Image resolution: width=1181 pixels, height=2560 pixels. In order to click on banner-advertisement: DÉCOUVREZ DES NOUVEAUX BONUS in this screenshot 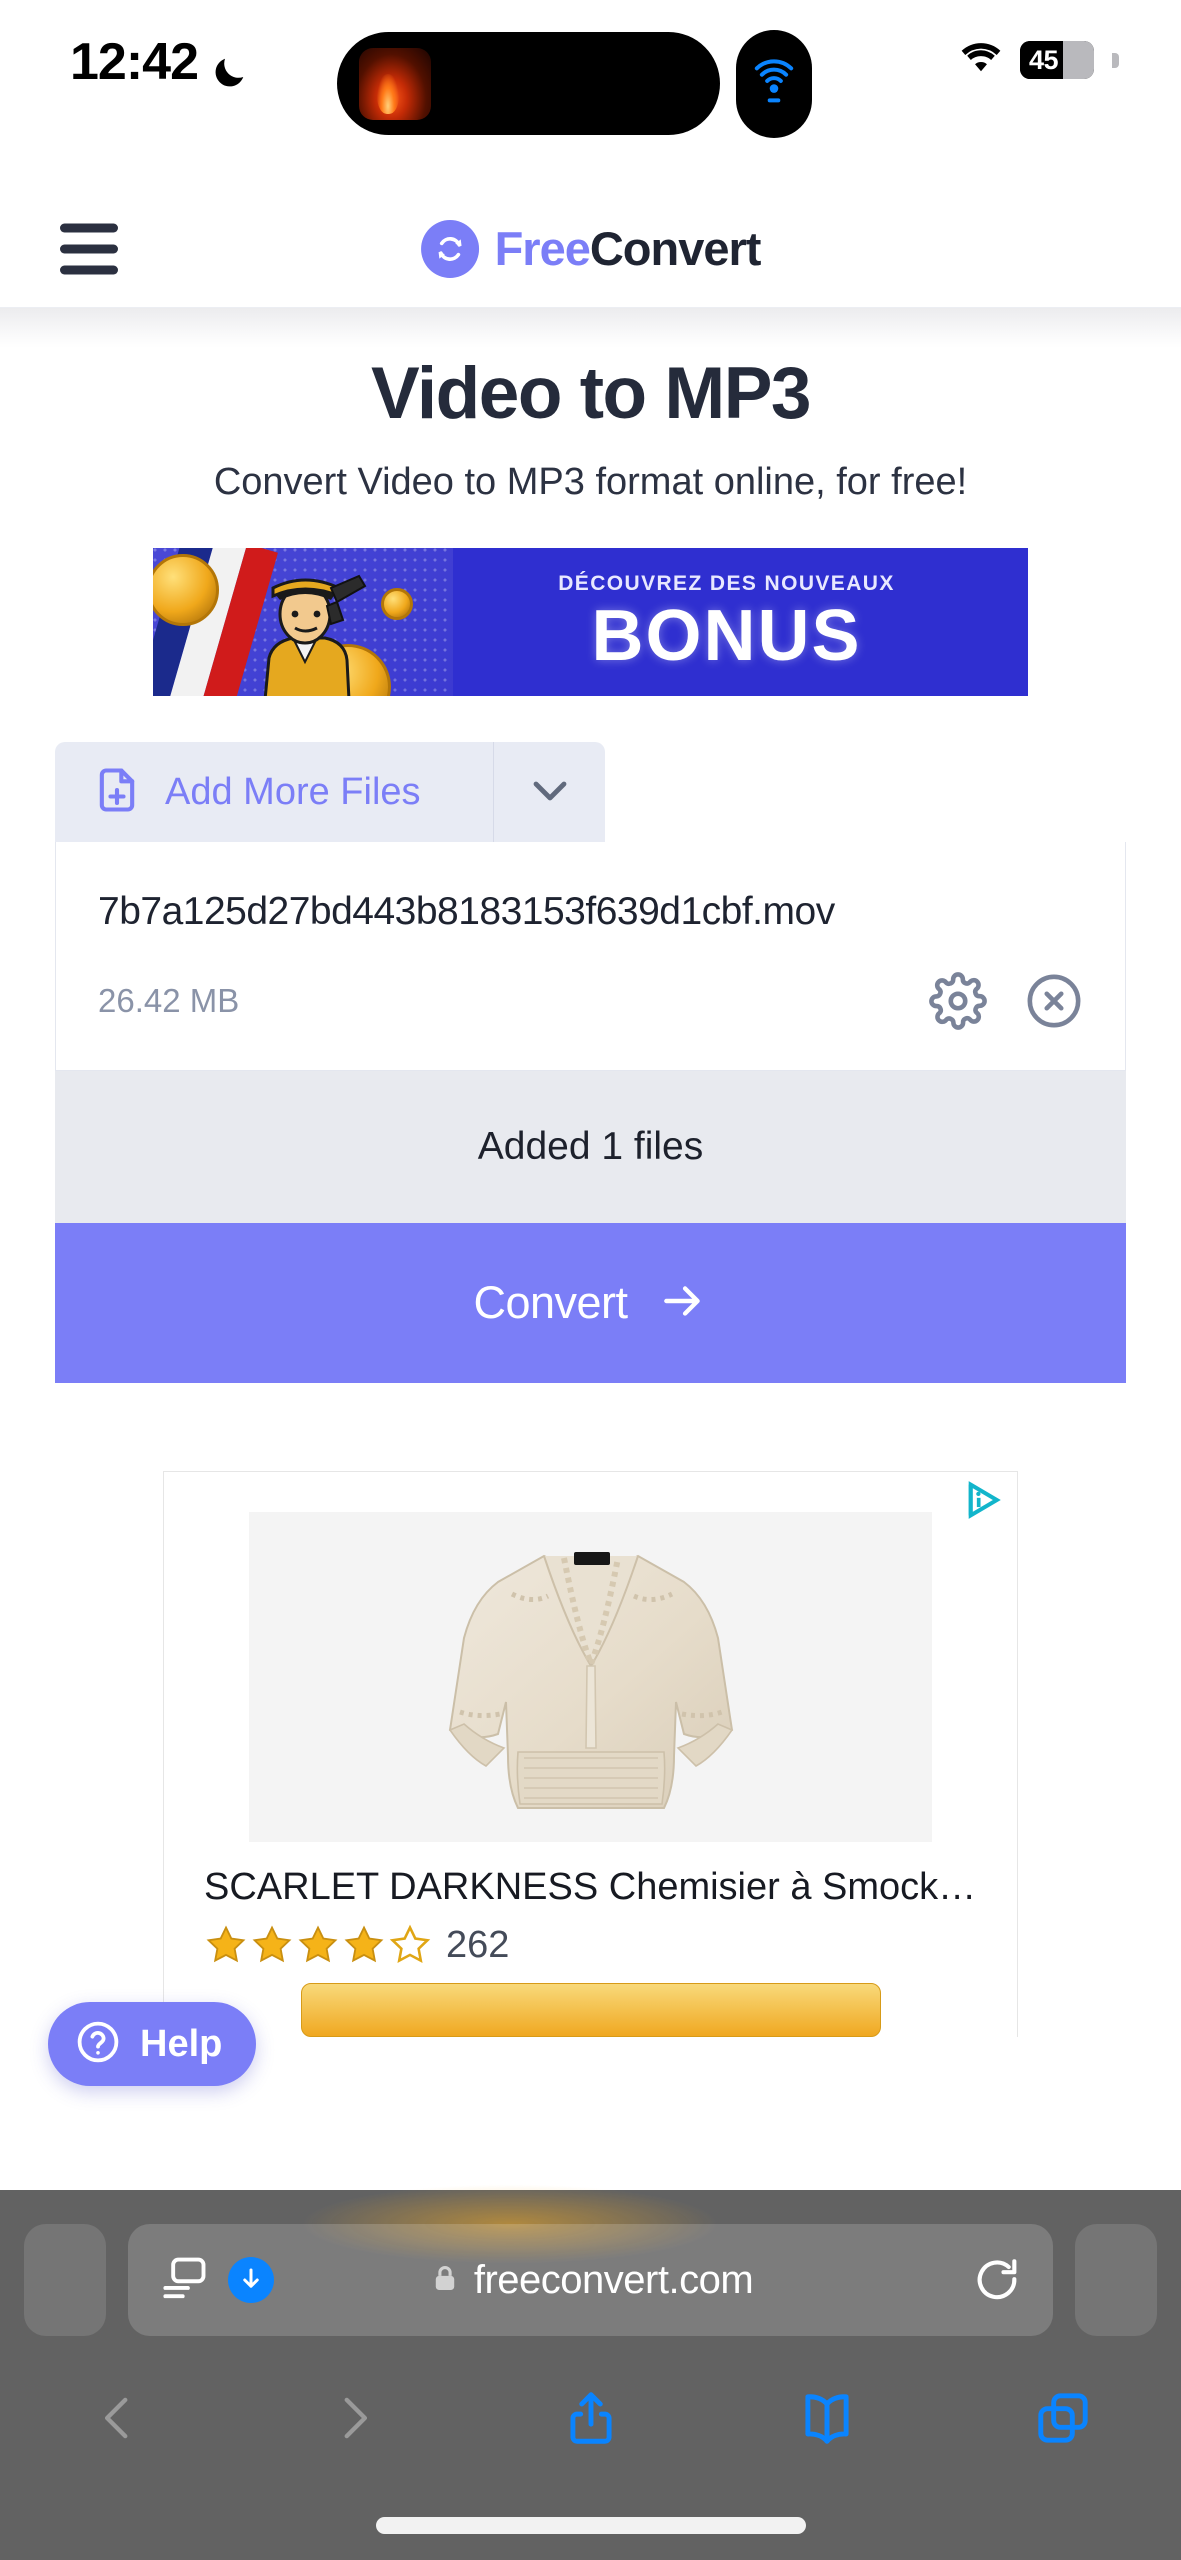, I will do `click(590, 622)`.